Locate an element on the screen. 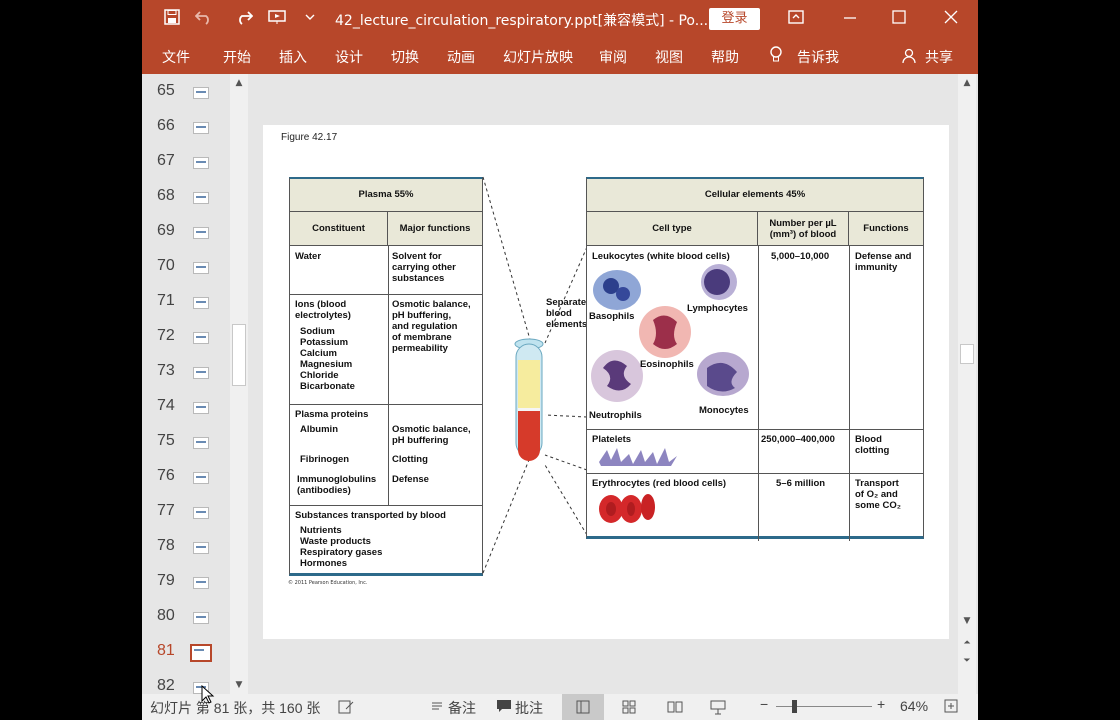  slide-scrollbar: ▲ ▼ ⏶ ⏷ is located at coordinates (967, 384).